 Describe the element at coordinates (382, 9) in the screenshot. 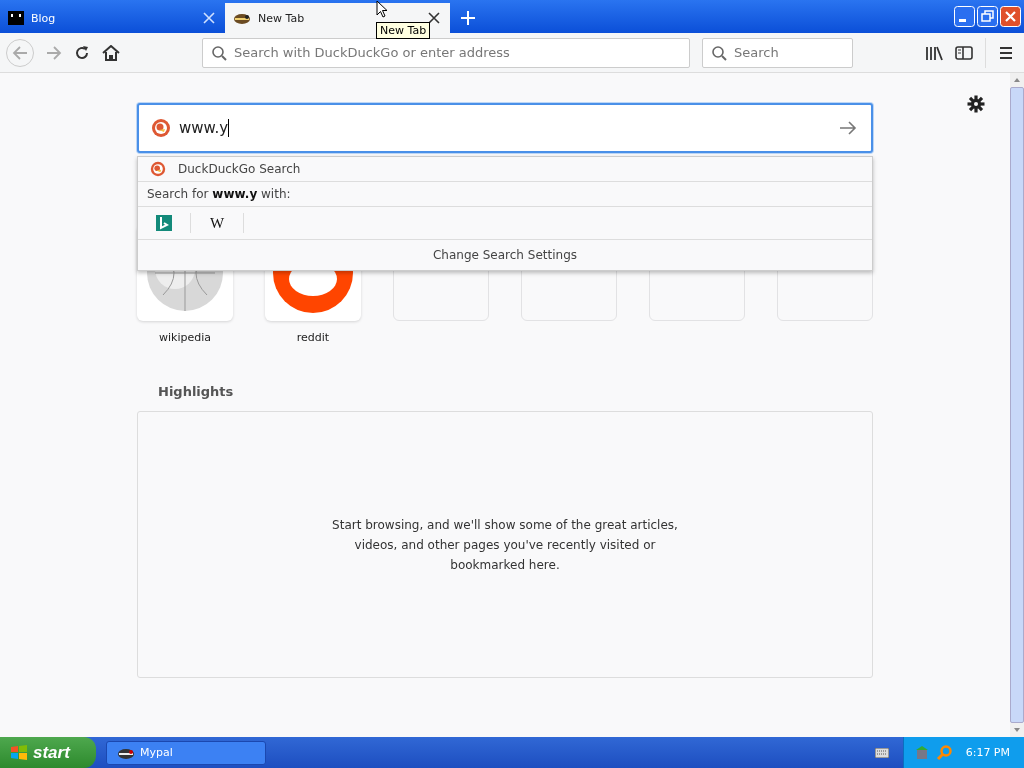

I see `mouse-pointer-icon` at that location.